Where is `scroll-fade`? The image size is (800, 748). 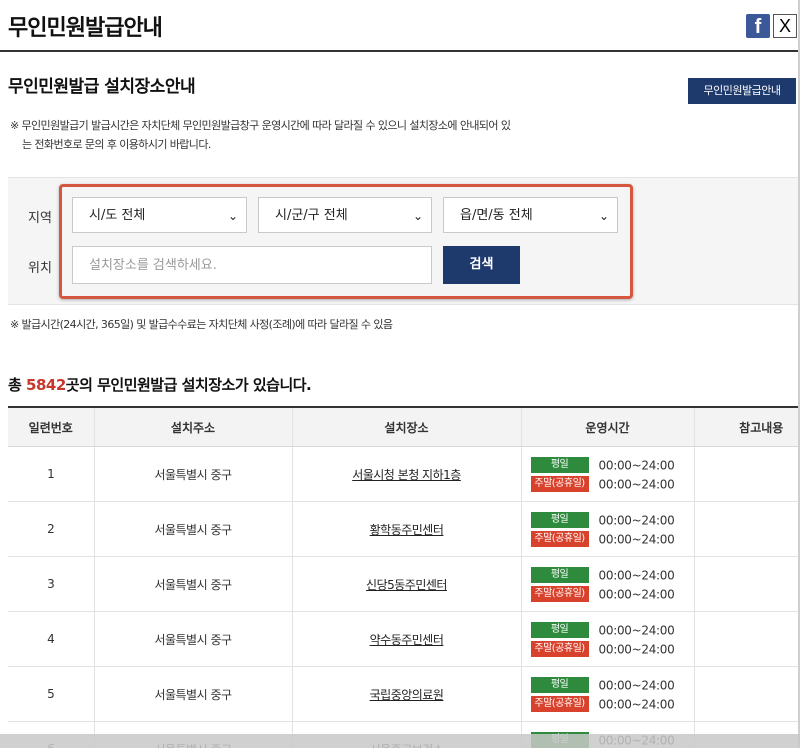
scroll-fade is located at coordinates (400, 741).